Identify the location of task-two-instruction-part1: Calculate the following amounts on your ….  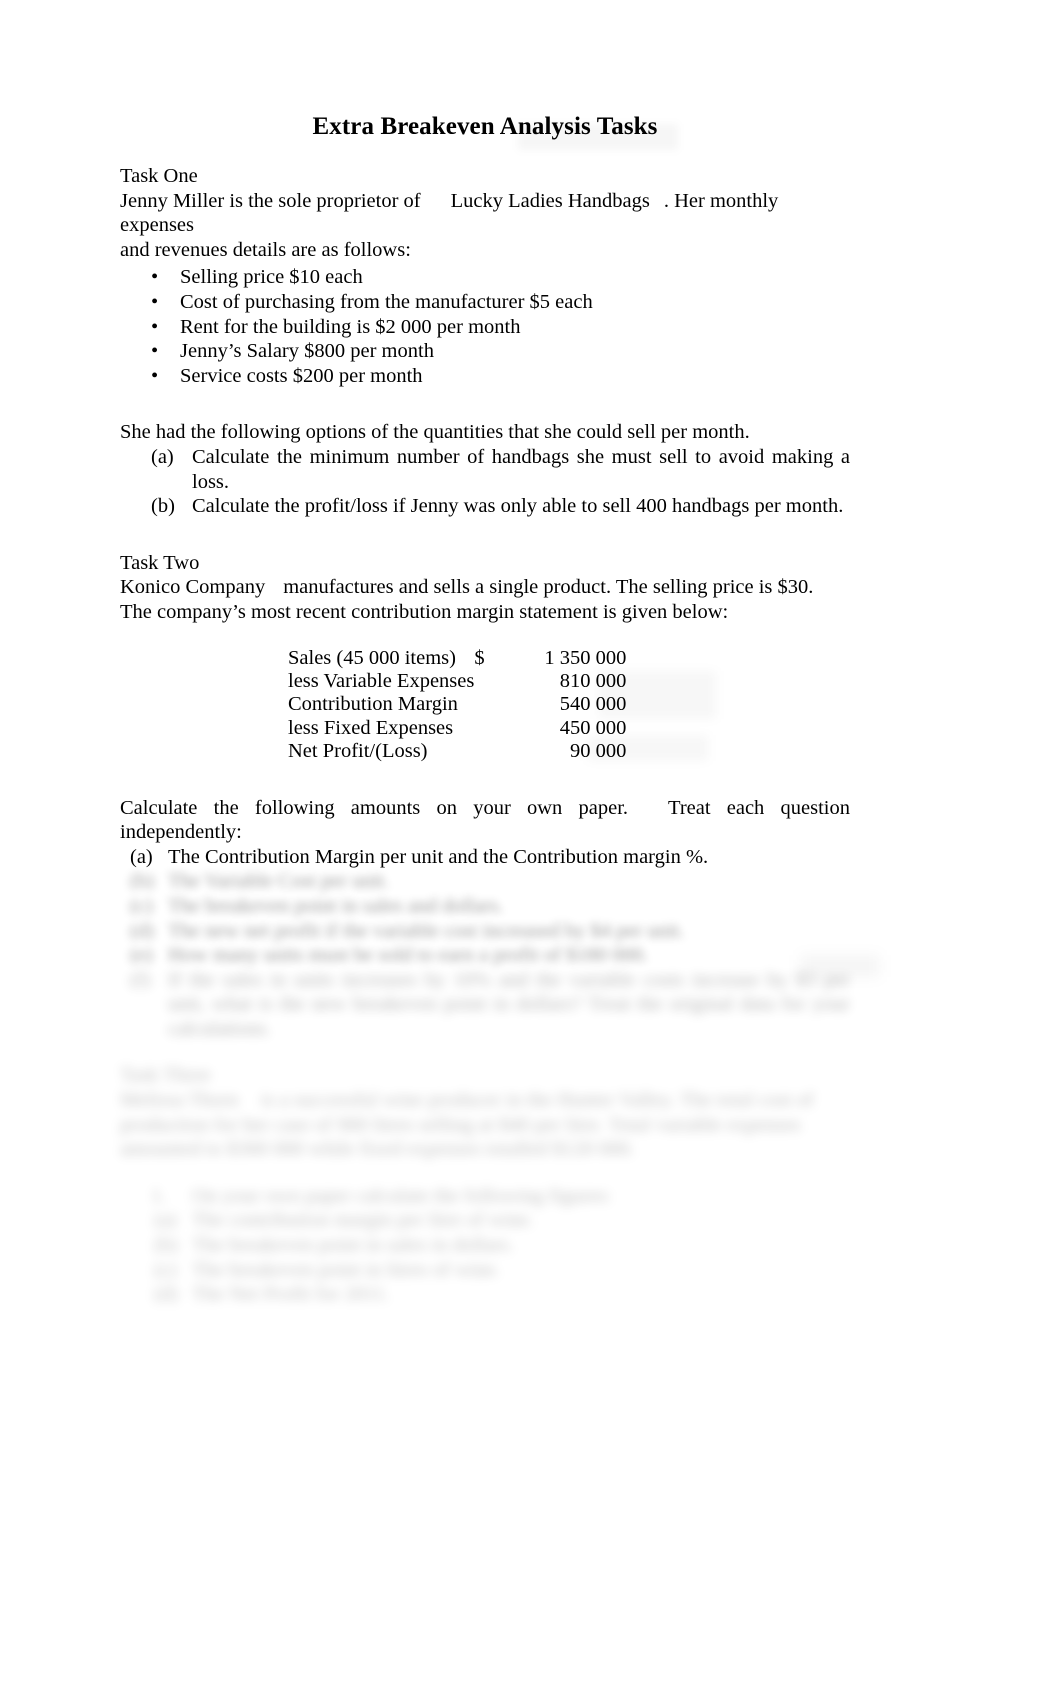
(374, 807).